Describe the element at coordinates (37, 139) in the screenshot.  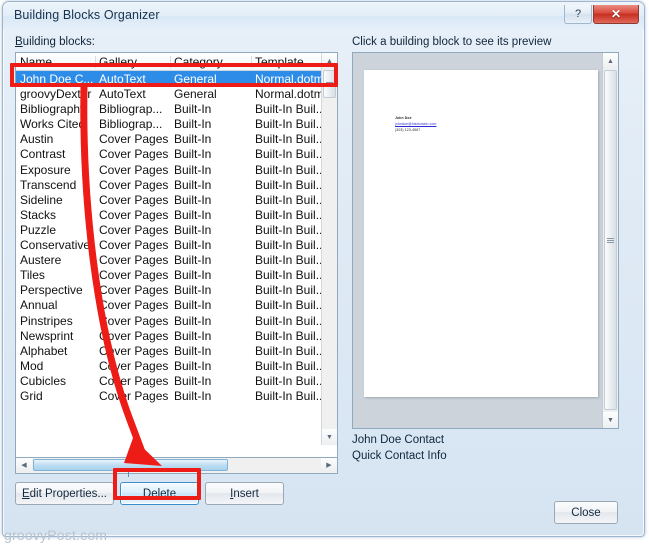
I see `cell-name: Austin` at that location.